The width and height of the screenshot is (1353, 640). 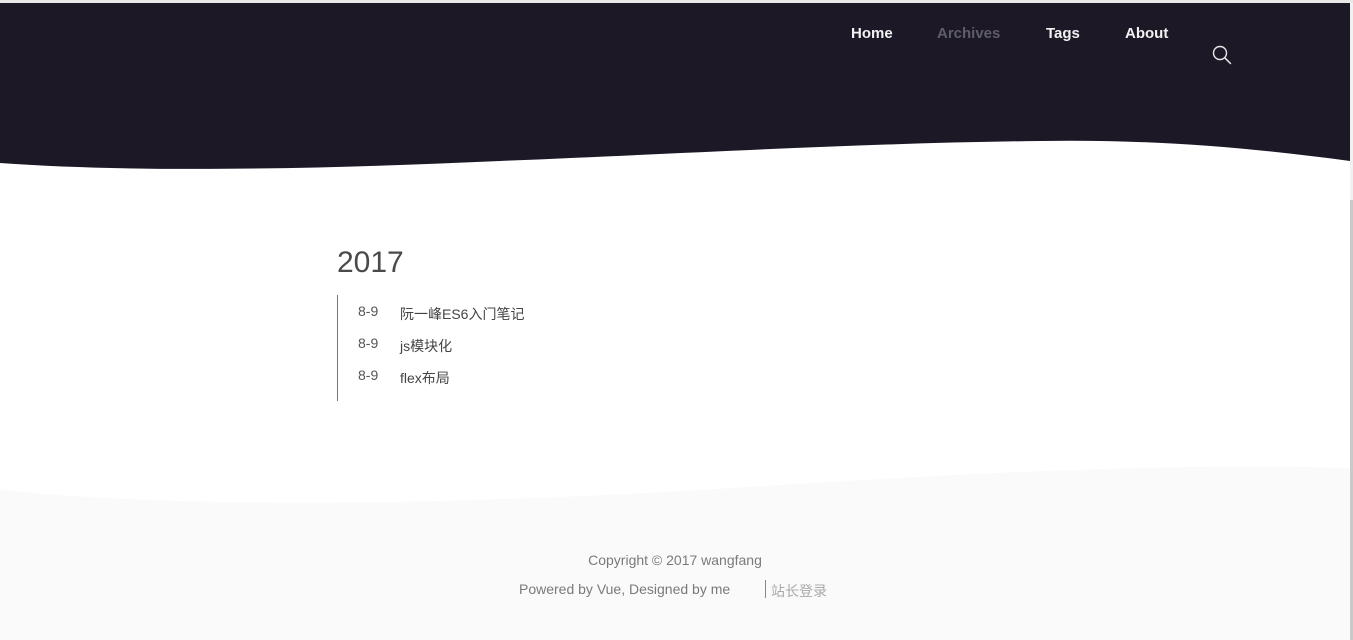 I want to click on footer-divider, so click(x=765, y=589).